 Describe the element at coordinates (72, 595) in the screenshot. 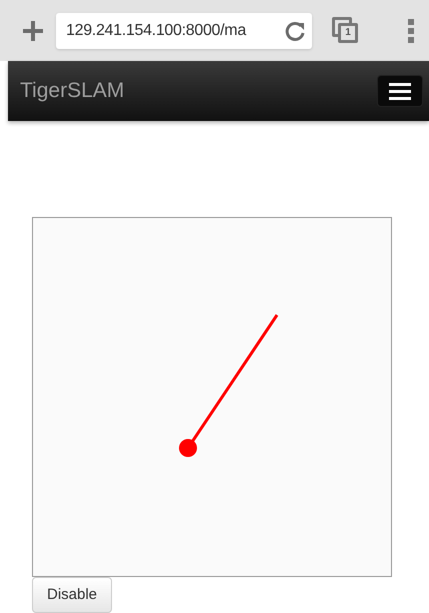

I see `disable-button: Disable` at that location.